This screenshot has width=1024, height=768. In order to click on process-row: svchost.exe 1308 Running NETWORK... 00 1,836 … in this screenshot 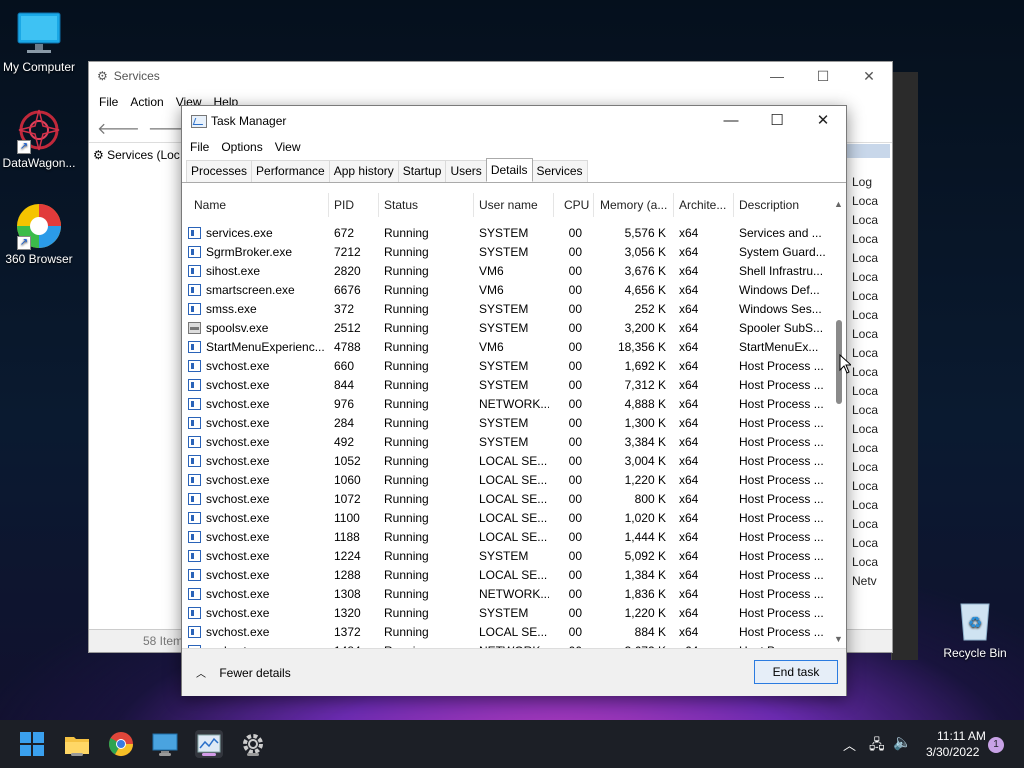, I will do `click(507, 594)`.